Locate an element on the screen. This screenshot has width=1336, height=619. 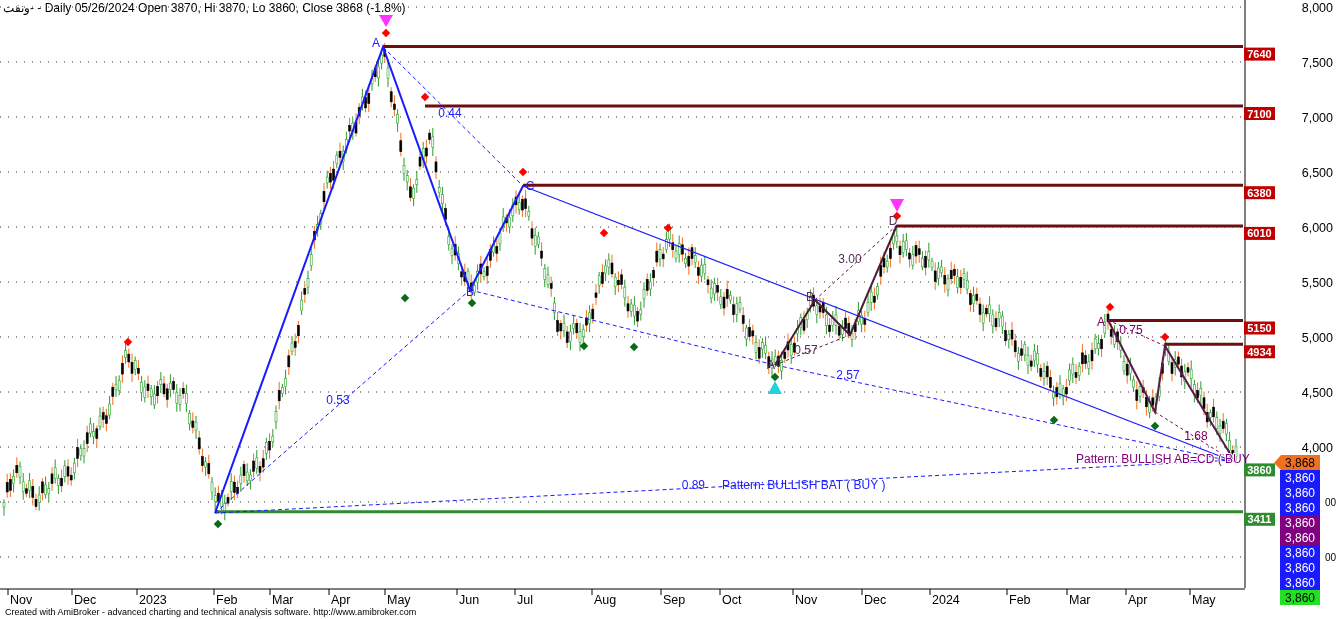
pattern-label: 1.68 is located at coordinates (1196, 436).